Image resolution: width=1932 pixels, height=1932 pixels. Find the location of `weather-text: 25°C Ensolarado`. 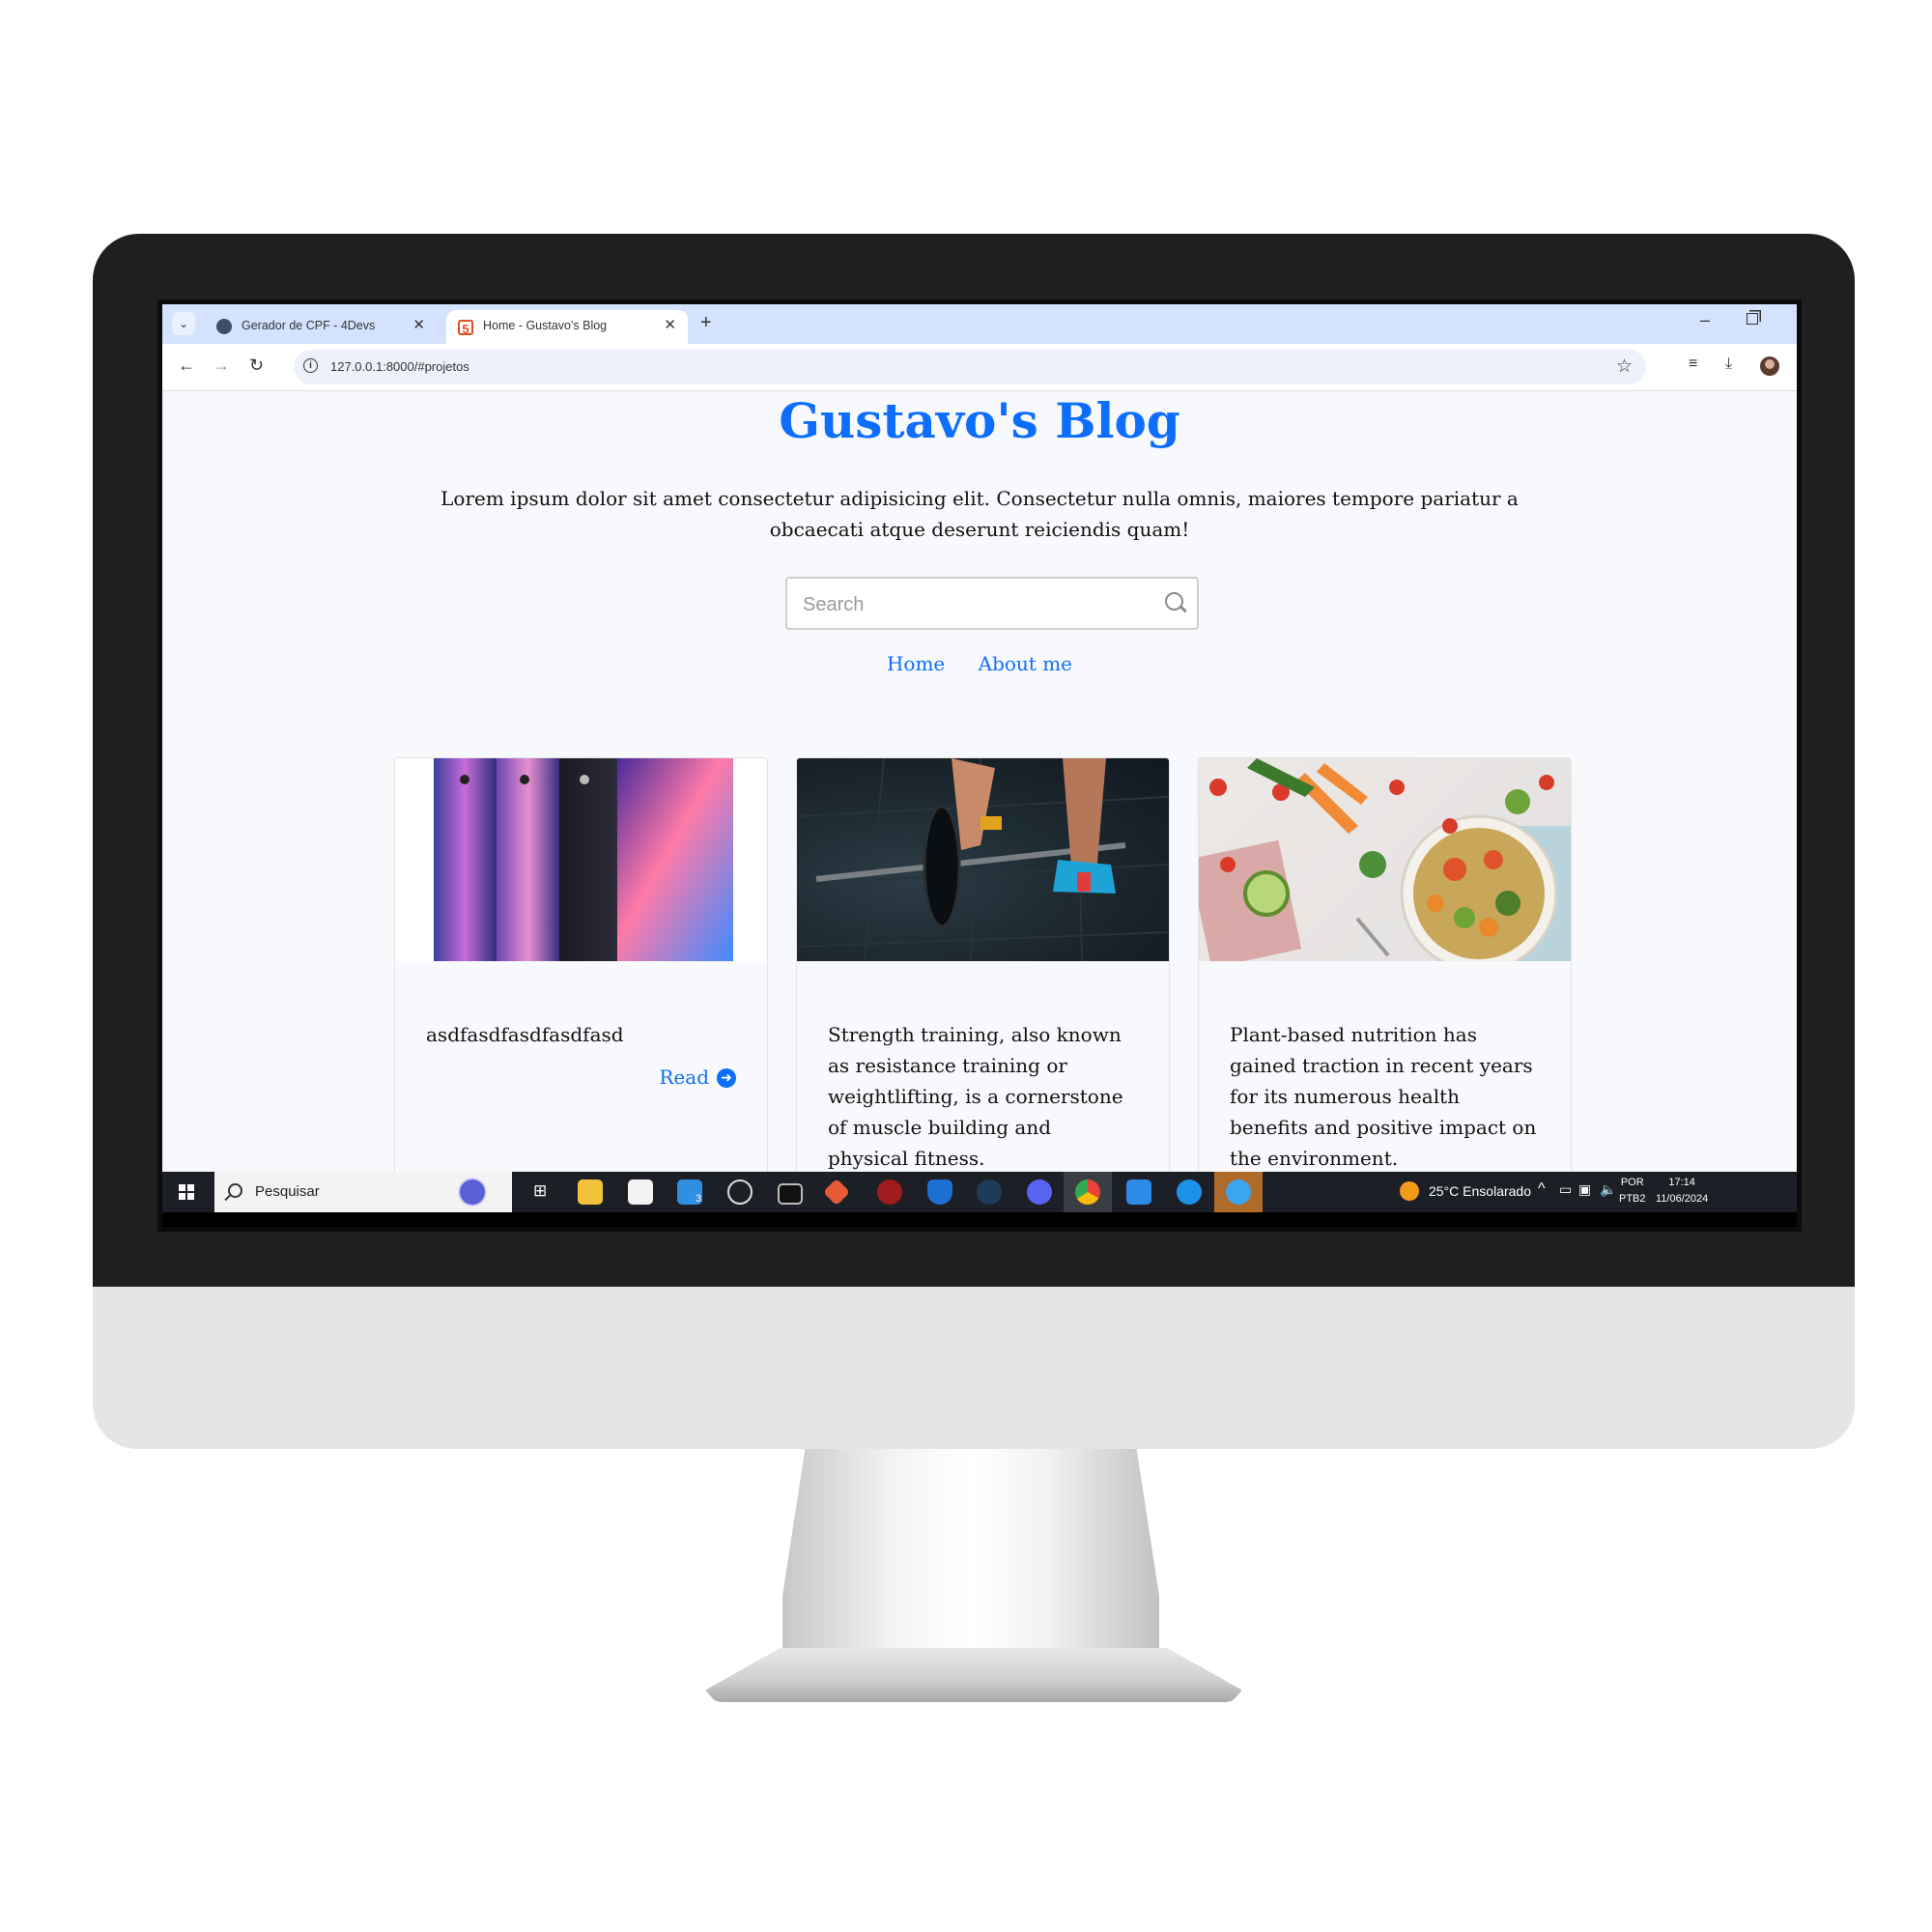

weather-text: 25°C Ensolarado is located at coordinates (1480, 1191).